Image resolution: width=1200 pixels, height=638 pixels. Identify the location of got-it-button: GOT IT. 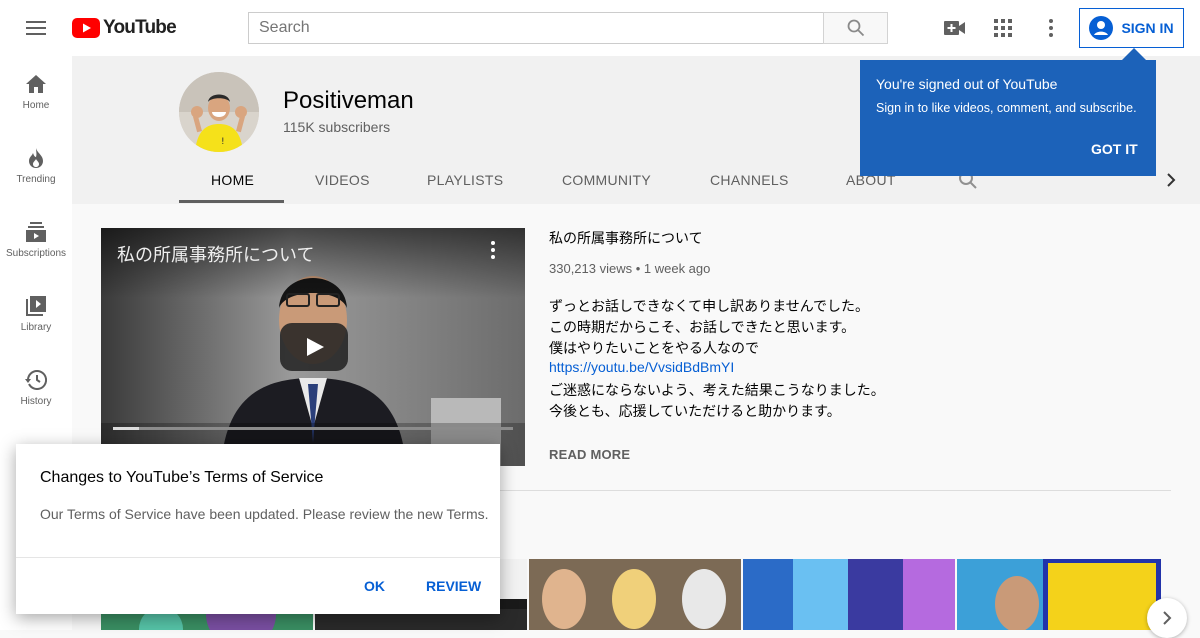
(1114, 149).